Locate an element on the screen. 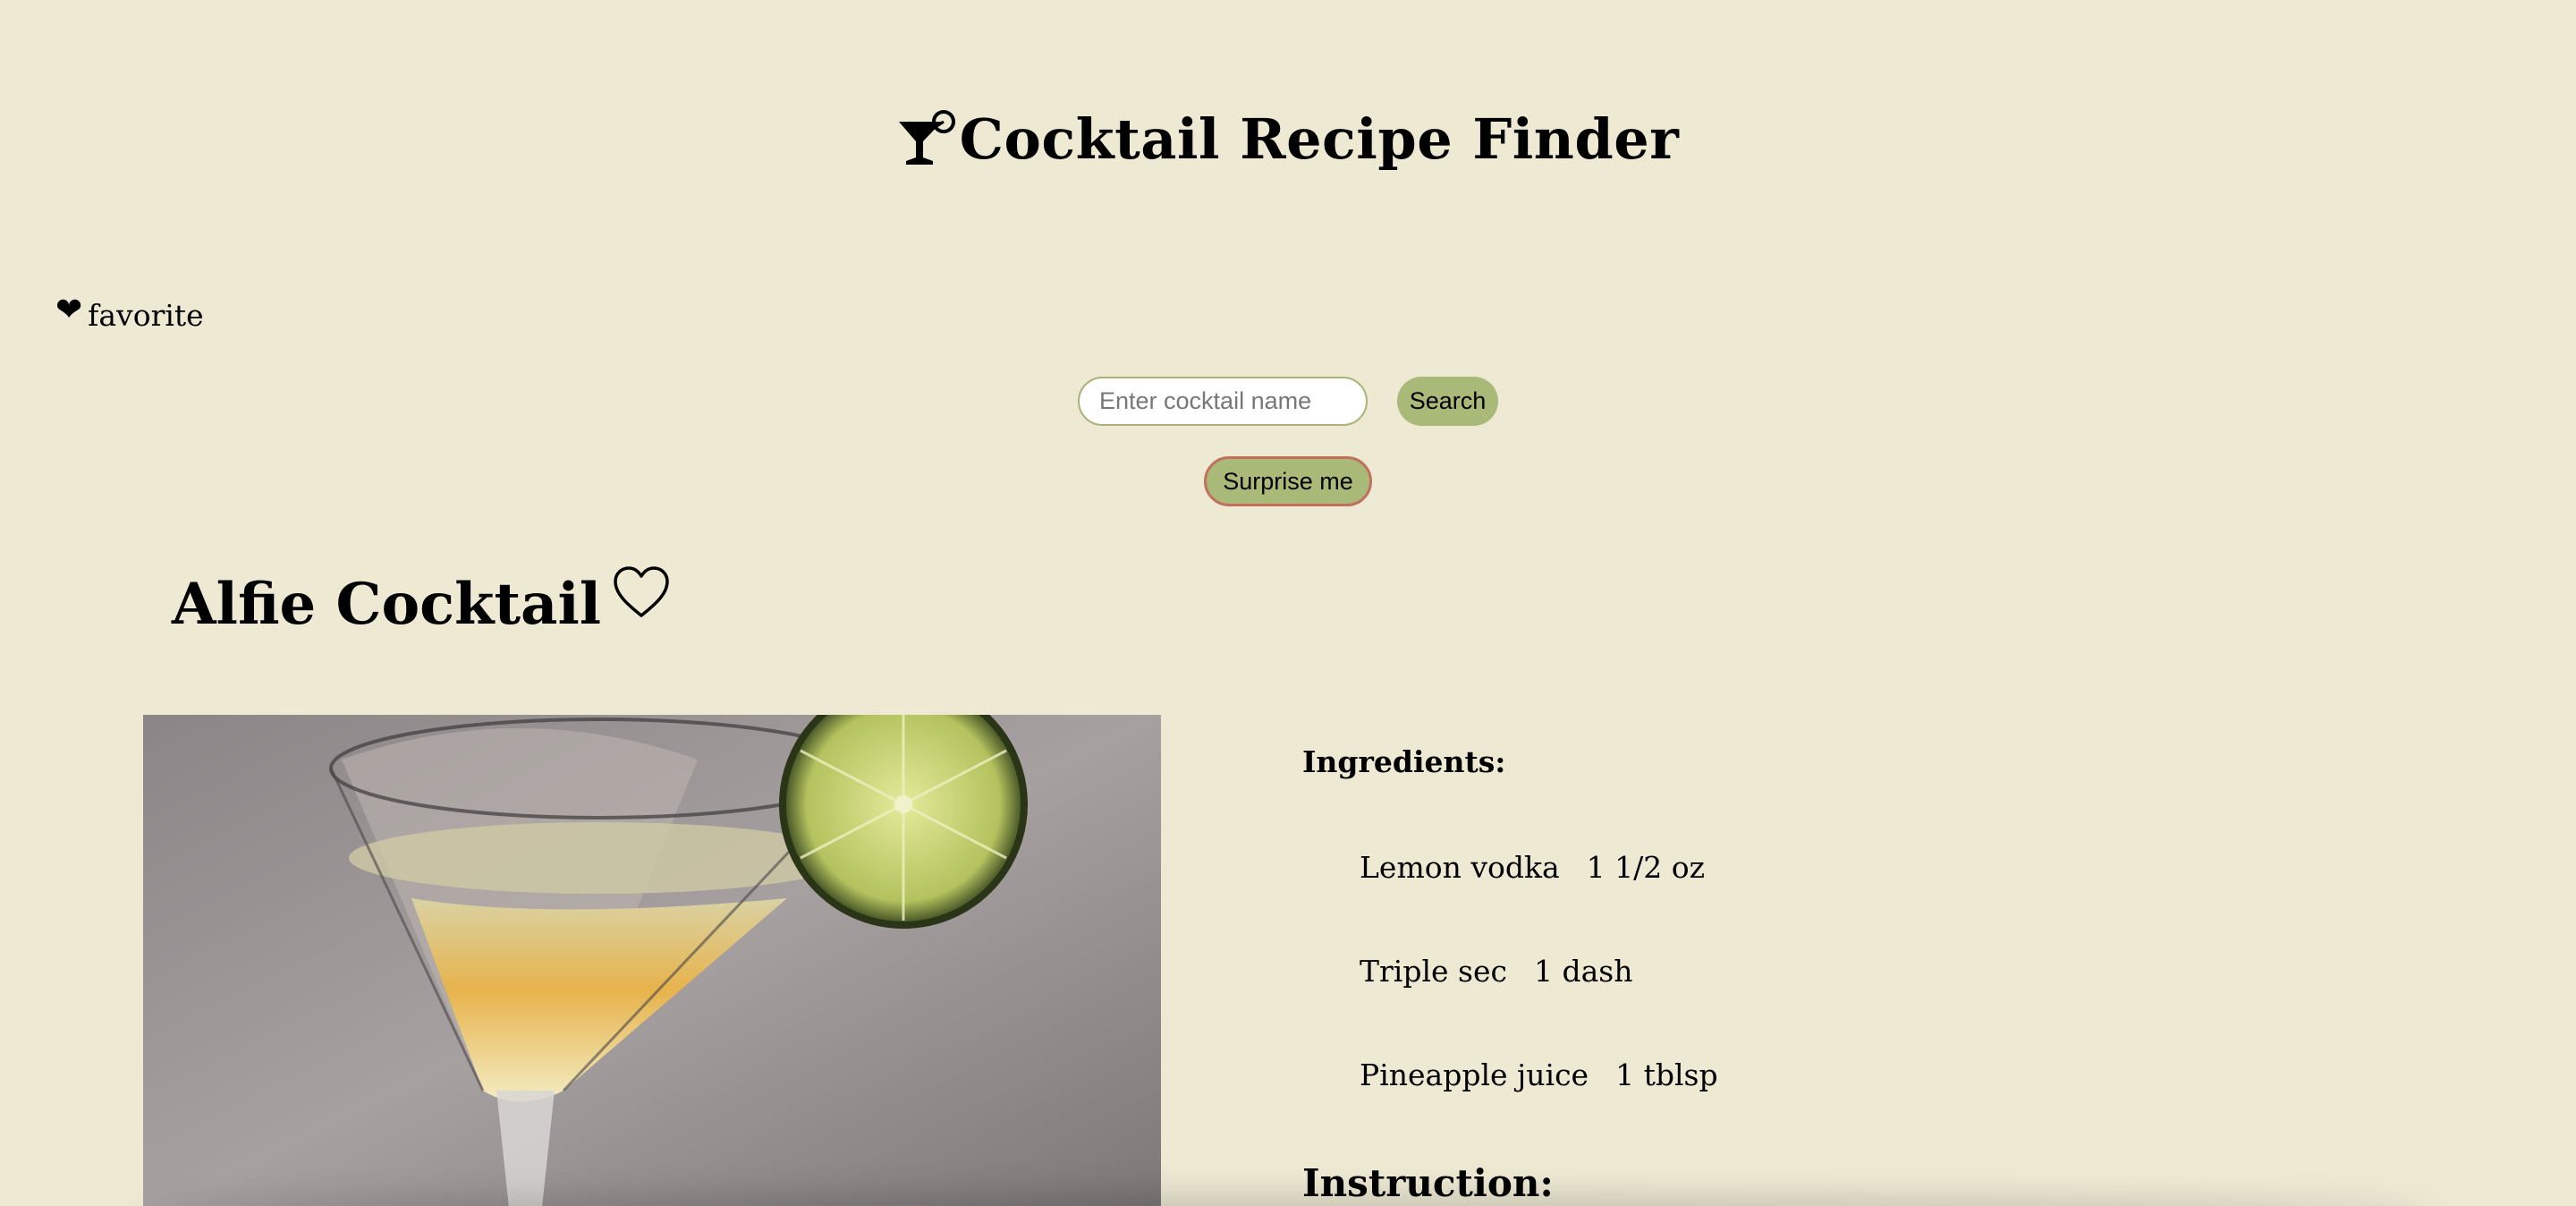  heart-filled-icon: ❤ is located at coordinates (69, 310).